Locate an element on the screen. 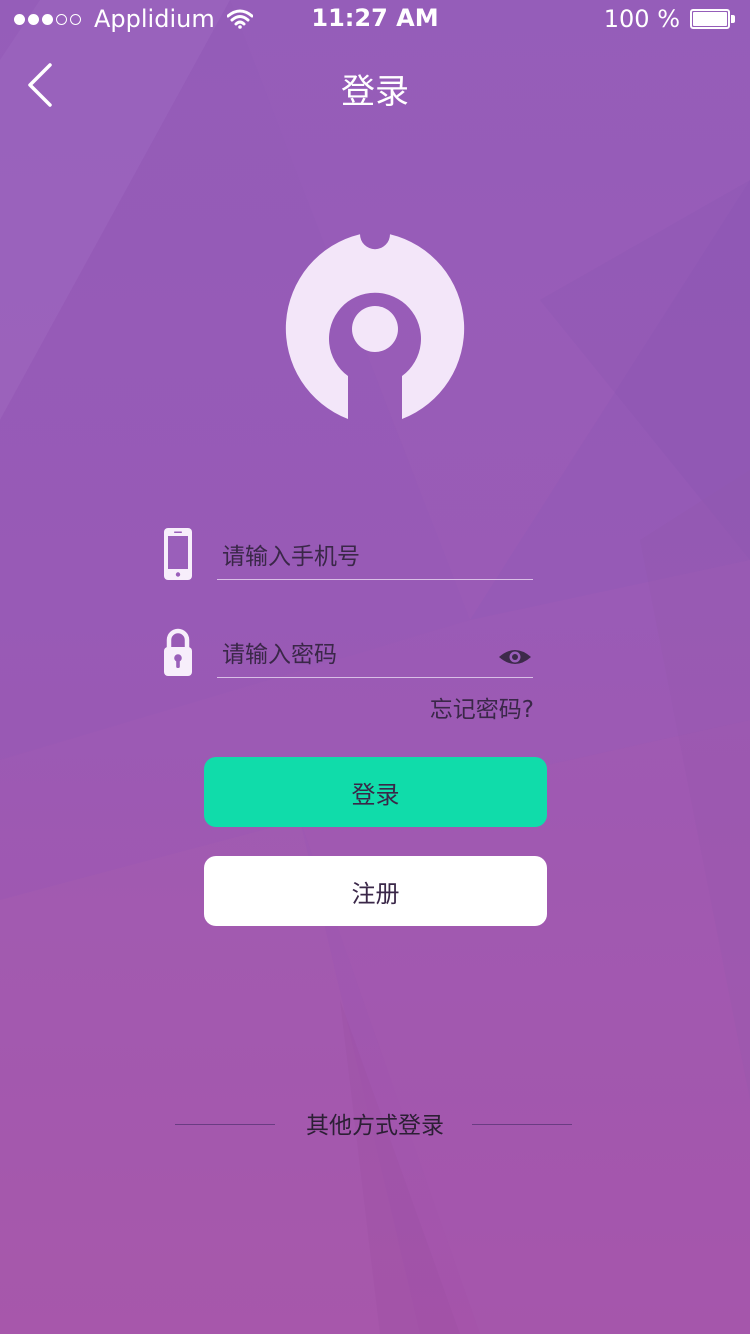 Image resolution: width=750 pixels, height=1334 pixels. forgot-password-link: 忘记密码? is located at coordinates (482, 707).